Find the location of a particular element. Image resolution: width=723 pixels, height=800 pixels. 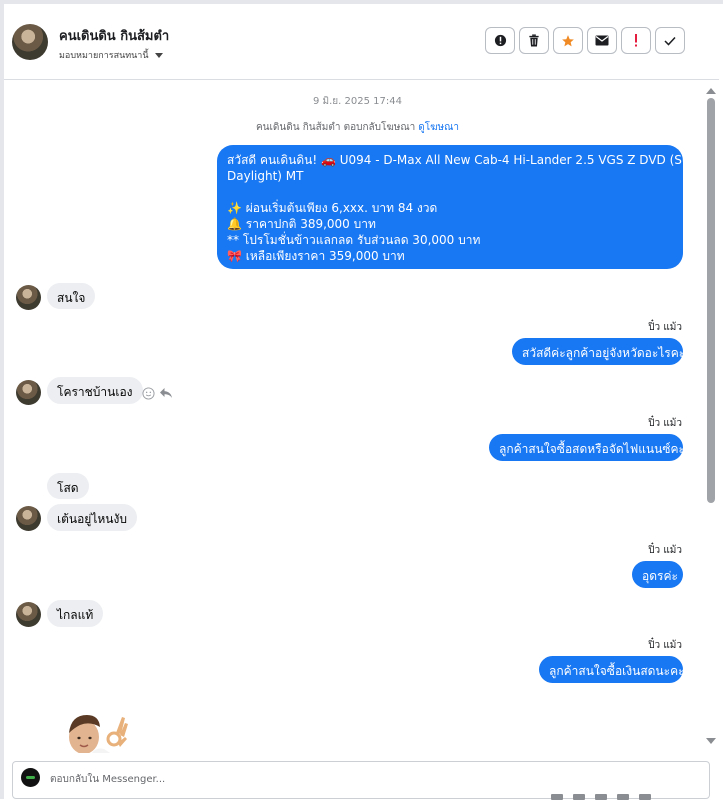

alert-circle-icon is located at coordinates (500, 40).